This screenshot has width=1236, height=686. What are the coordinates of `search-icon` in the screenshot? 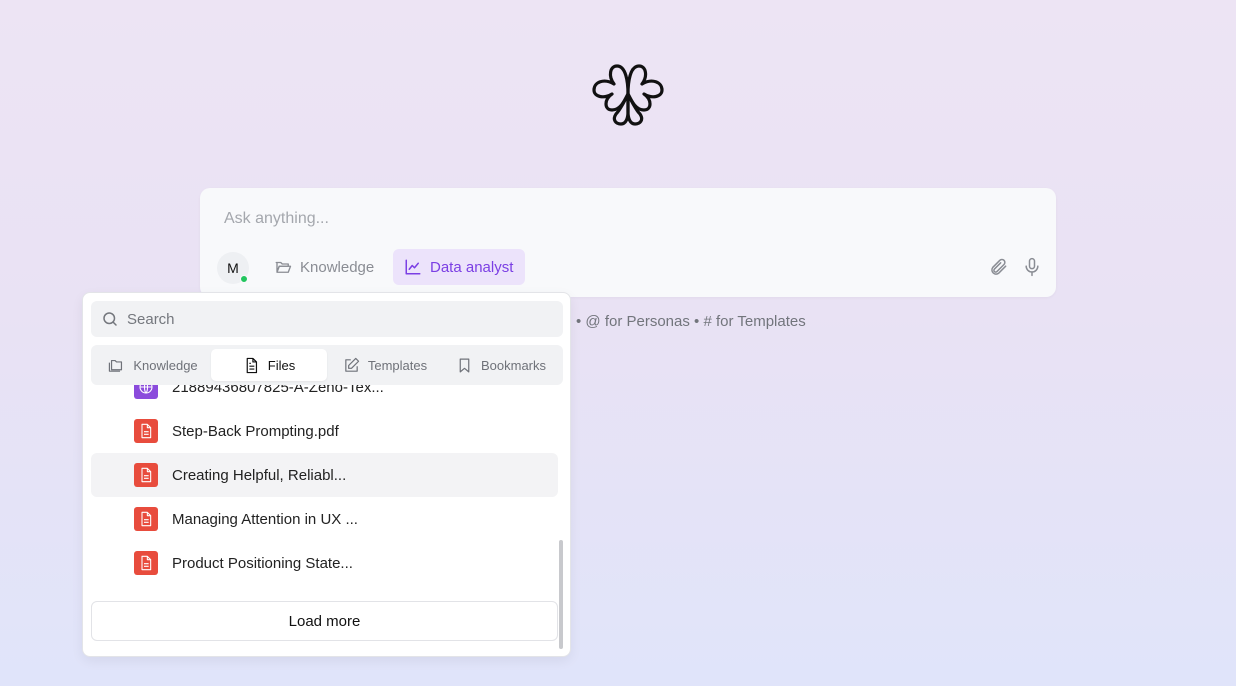 It's located at (110, 319).